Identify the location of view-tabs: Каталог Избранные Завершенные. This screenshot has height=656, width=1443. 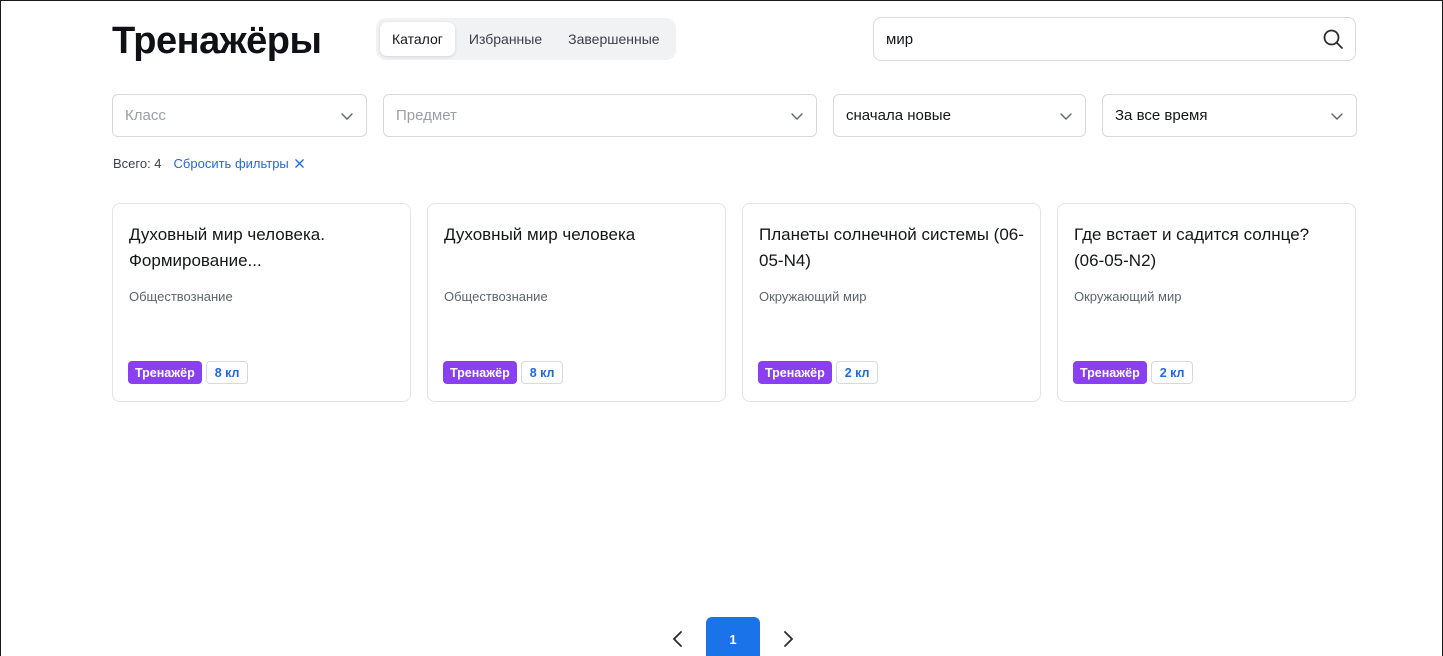
(526, 39).